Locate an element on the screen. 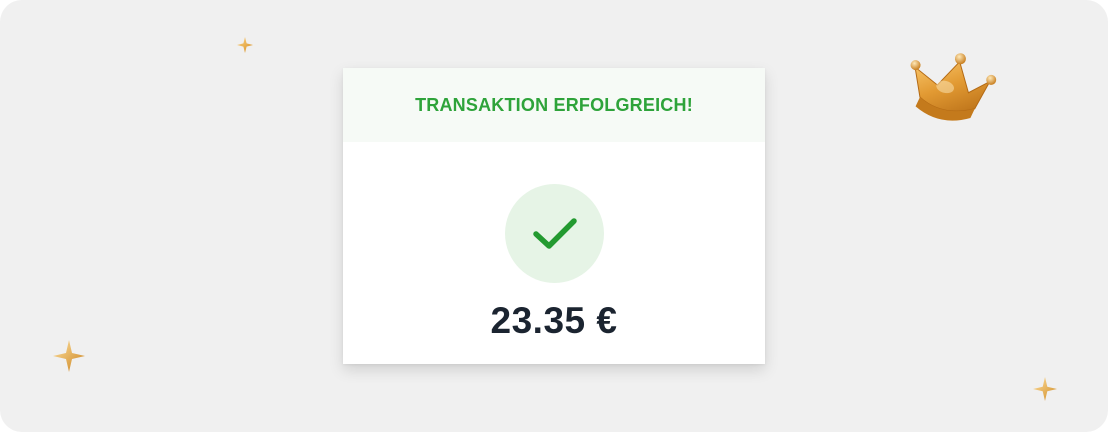  checkmark-icon is located at coordinates (554, 233).